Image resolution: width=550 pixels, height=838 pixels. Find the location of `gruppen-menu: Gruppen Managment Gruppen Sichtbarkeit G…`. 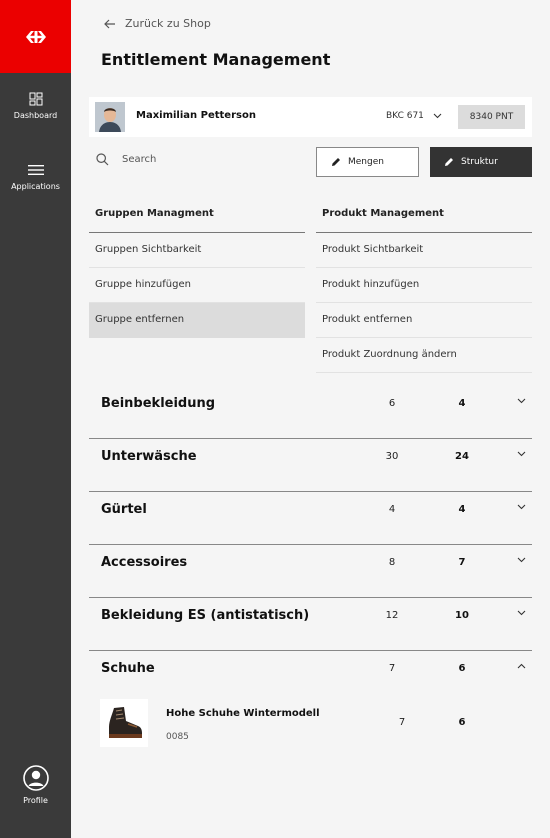

gruppen-menu: Gruppen Managment Gruppen Sichtbarkeit G… is located at coordinates (197, 267).